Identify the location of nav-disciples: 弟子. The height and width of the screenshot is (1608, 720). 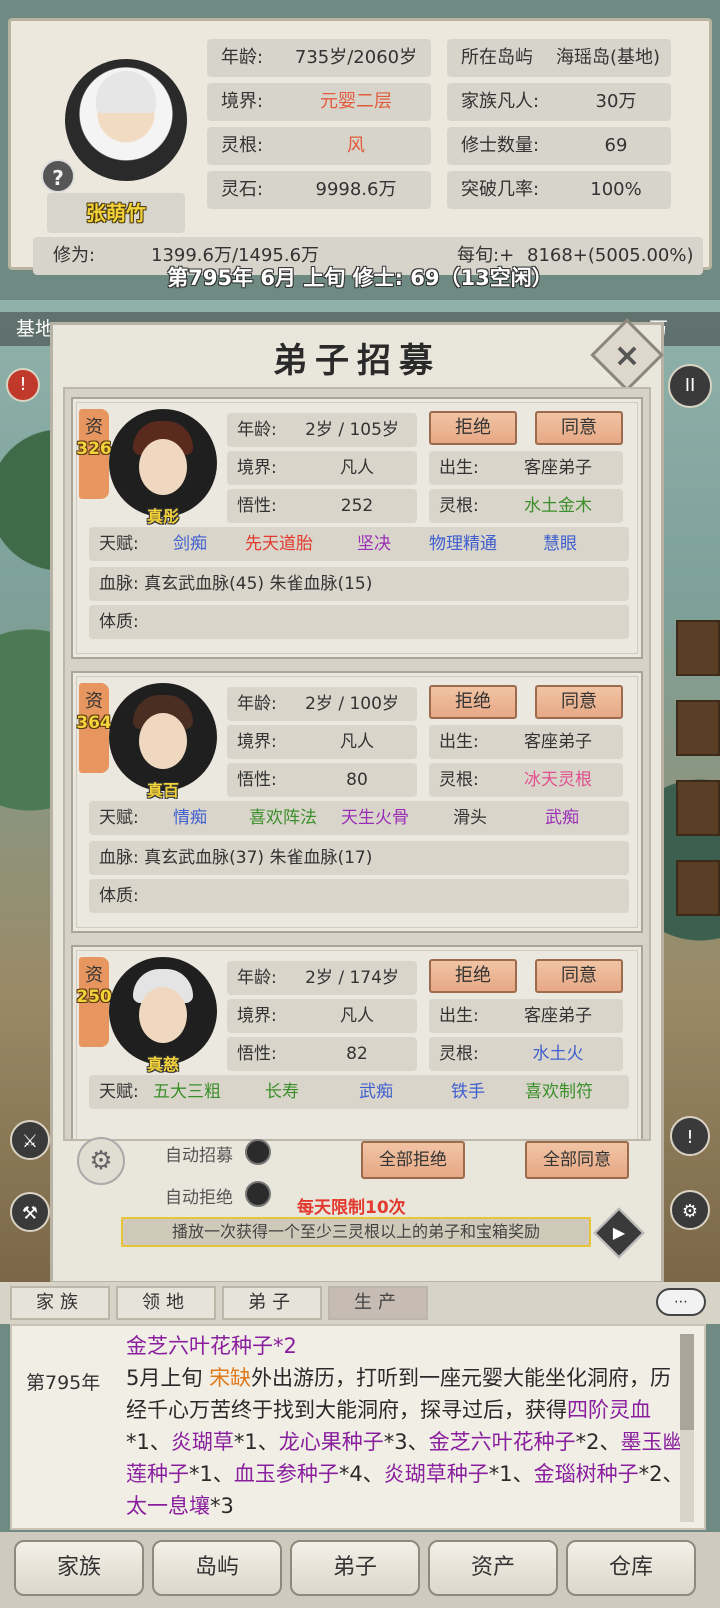
(355, 1568).